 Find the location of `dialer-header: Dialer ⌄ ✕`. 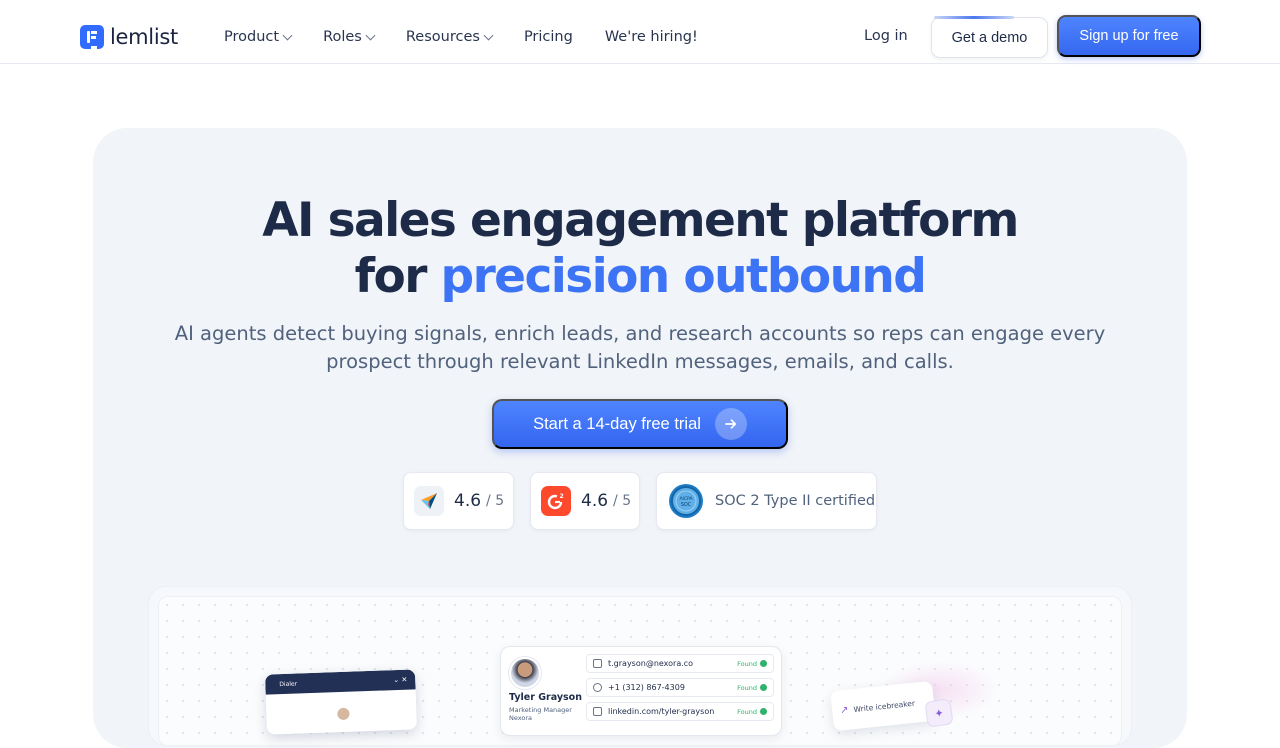

dialer-header: Dialer ⌄ ✕ is located at coordinates (340, 682).